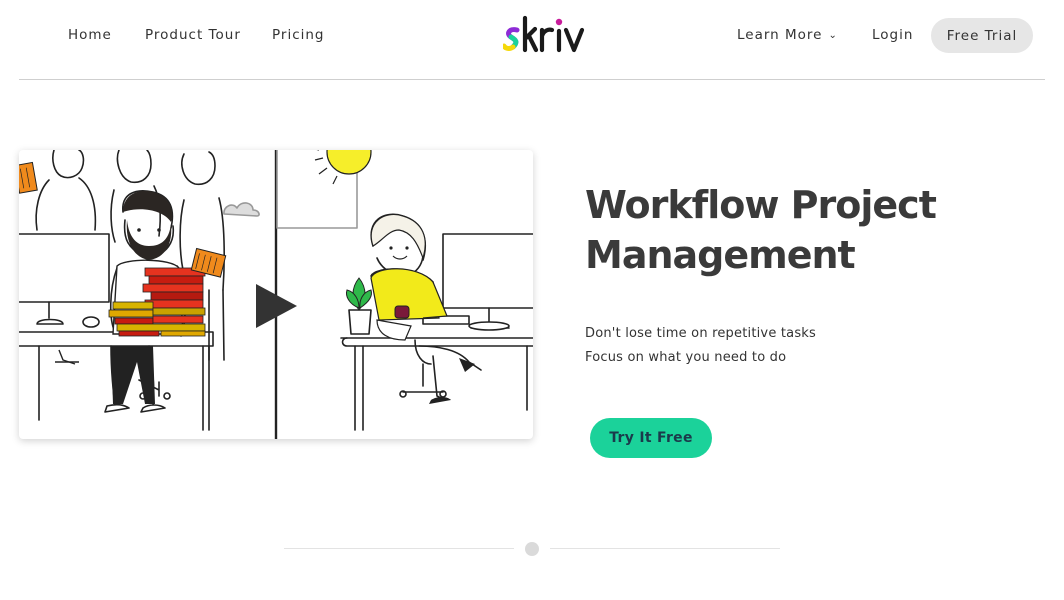 The width and height of the screenshot is (1064, 600). What do you see at coordinates (982, 35) in the screenshot?
I see `free-trial-button: Free Trial` at bounding box center [982, 35].